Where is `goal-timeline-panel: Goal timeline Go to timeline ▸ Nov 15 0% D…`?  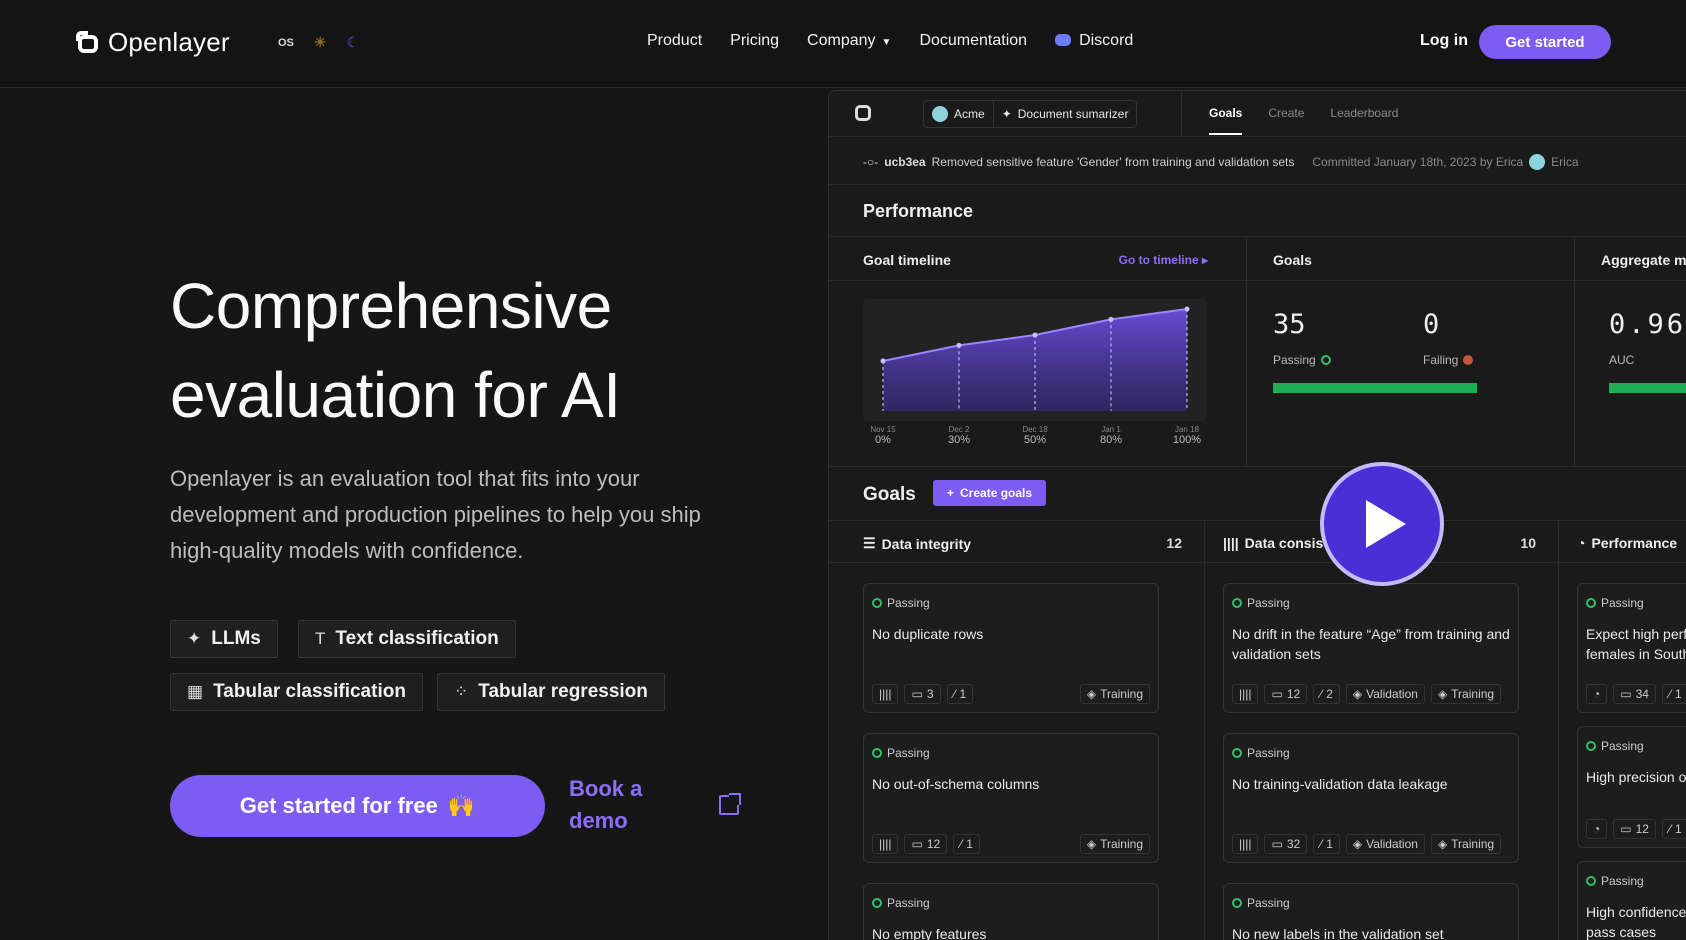 goal-timeline-panel: Goal timeline Go to timeline ▸ Nov 15 0% D… is located at coordinates (1038, 352).